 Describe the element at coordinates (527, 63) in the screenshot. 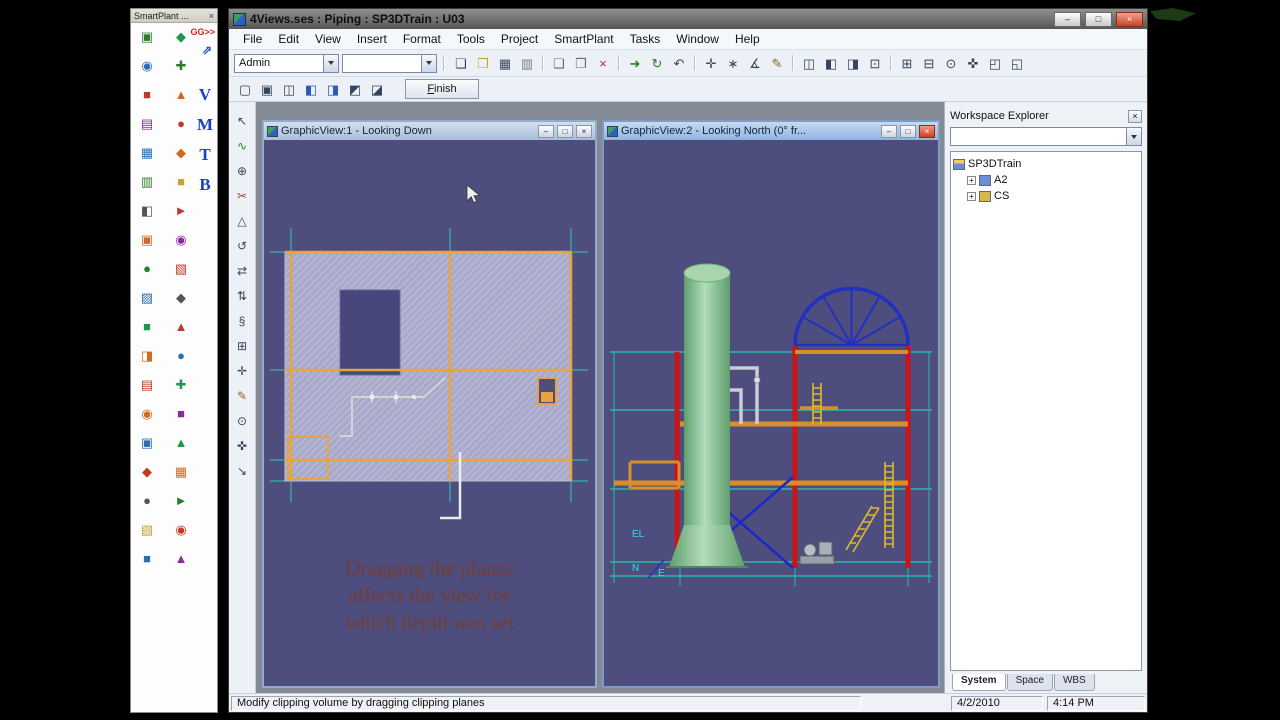

I see `print-icon: ▥` at that location.